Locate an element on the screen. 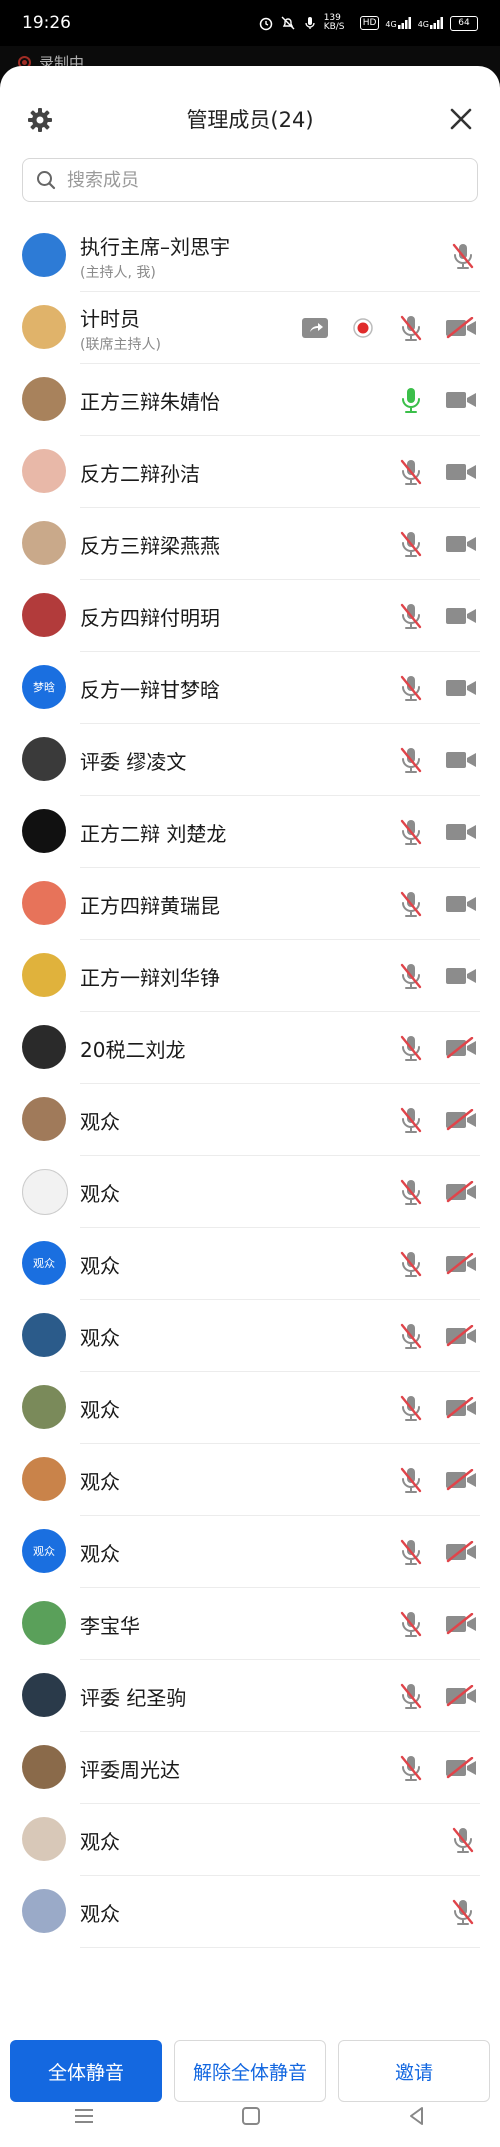  member-name-block: 评委 缪凌文 is located at coordinates (133, 760).